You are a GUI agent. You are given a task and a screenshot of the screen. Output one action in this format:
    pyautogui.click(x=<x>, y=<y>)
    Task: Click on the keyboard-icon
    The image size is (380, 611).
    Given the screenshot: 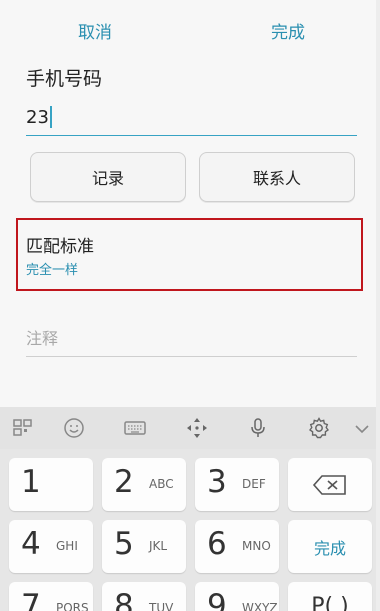 What is the action you would take?
    pyautogui.click(x=135, y=428)
    